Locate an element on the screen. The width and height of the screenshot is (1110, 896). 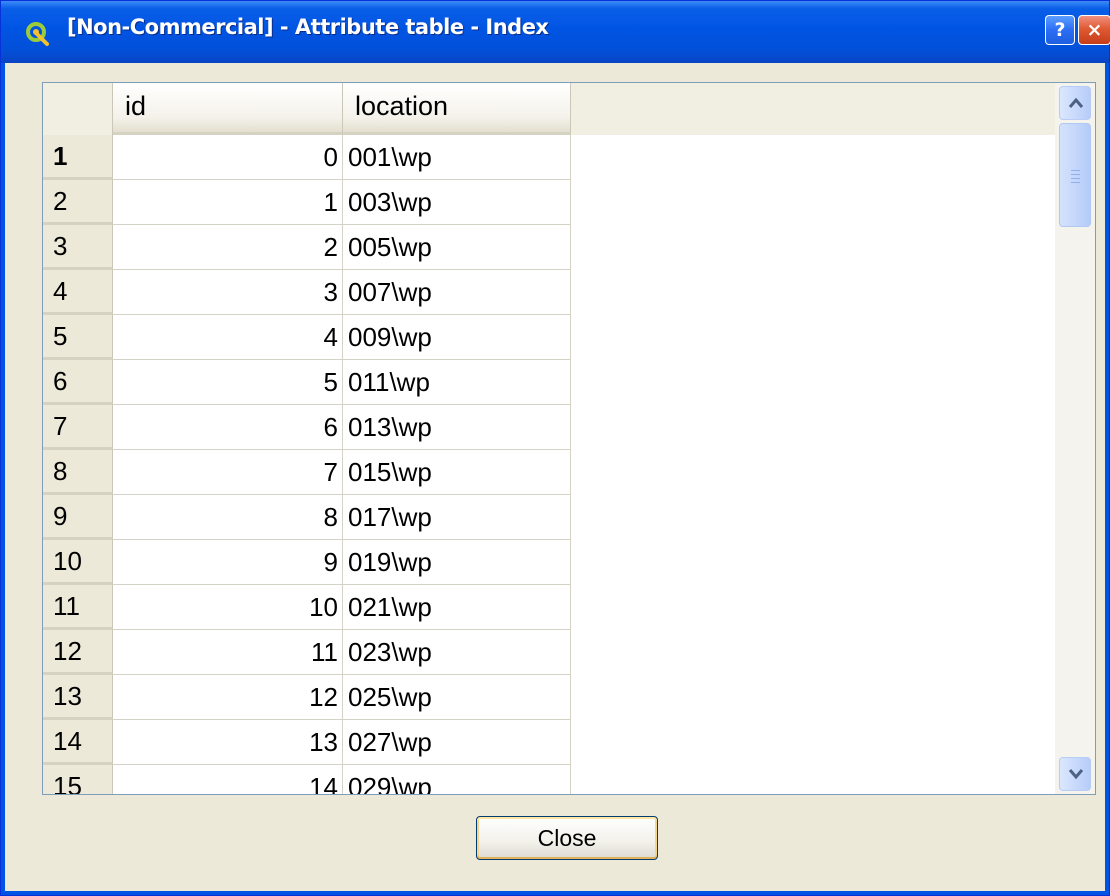
cell-location: 027\wp is located at coordinates (457, 742).